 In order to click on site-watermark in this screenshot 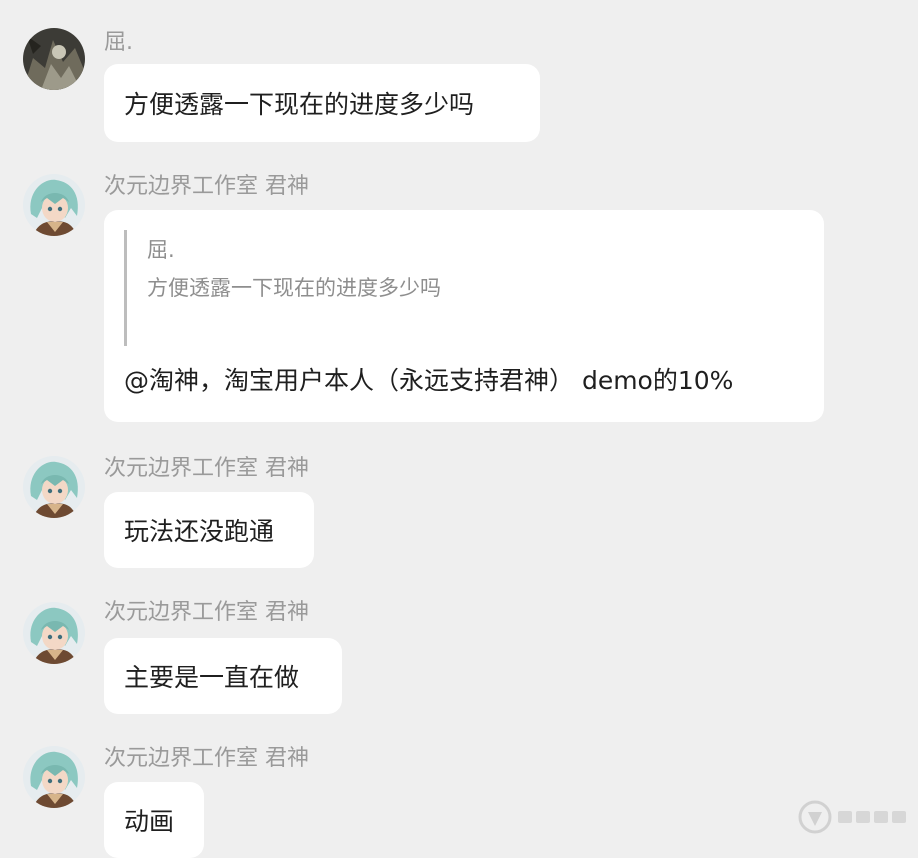, I will do `click(854, 817)`.